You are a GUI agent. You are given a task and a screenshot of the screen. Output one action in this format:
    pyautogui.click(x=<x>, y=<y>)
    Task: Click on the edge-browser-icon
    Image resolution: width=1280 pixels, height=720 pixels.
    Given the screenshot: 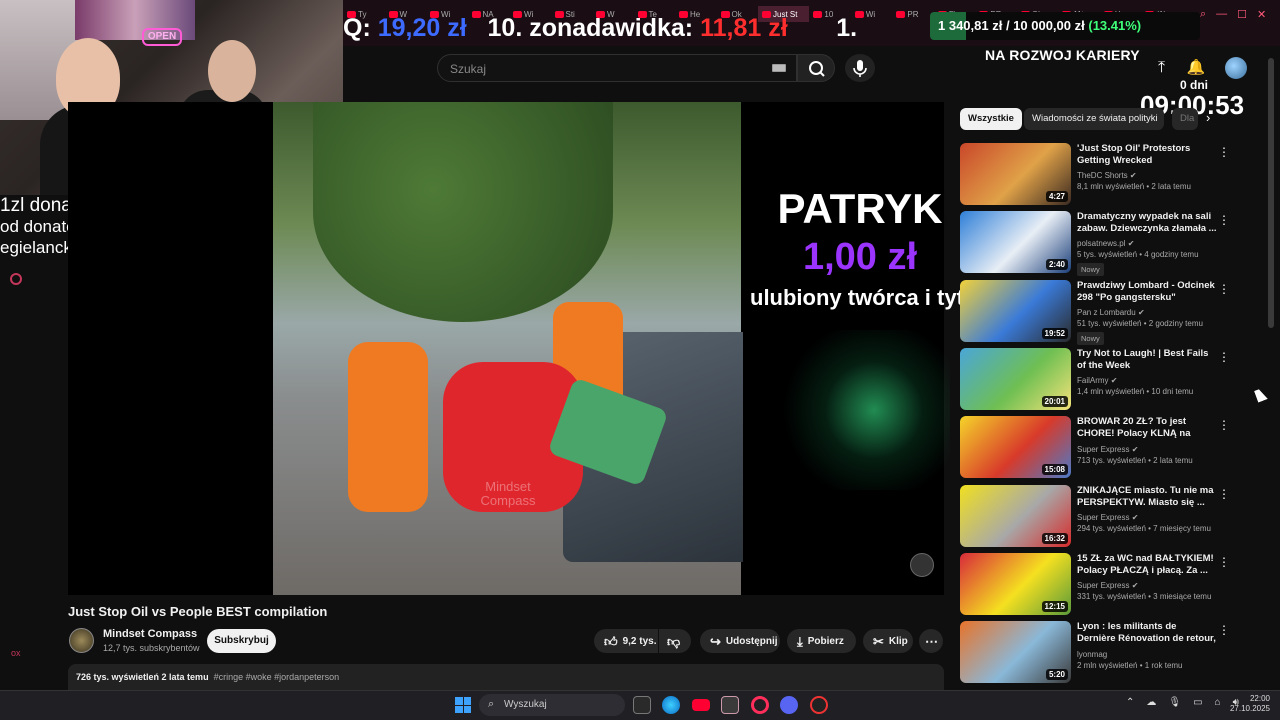 What is the action you would take?
    pyautogui.click(x=671, y=705)
    